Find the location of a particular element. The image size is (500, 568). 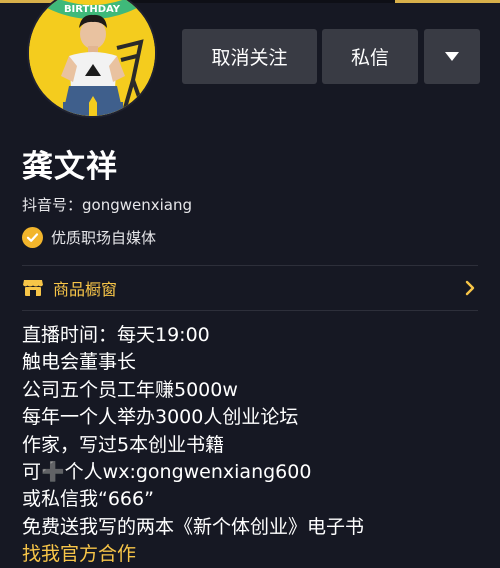

top-strip-segment is located at coordinates (447, 1).